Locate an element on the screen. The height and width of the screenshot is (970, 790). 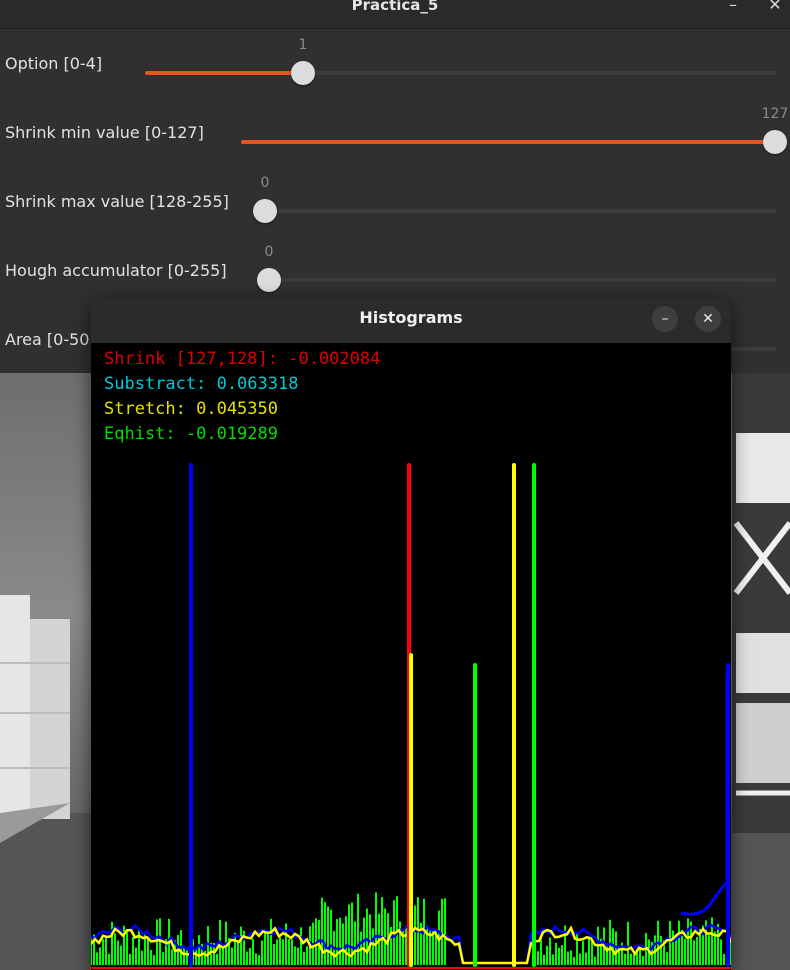
trackbar-label: Area [0-50 is located at coordinates (47, 339).